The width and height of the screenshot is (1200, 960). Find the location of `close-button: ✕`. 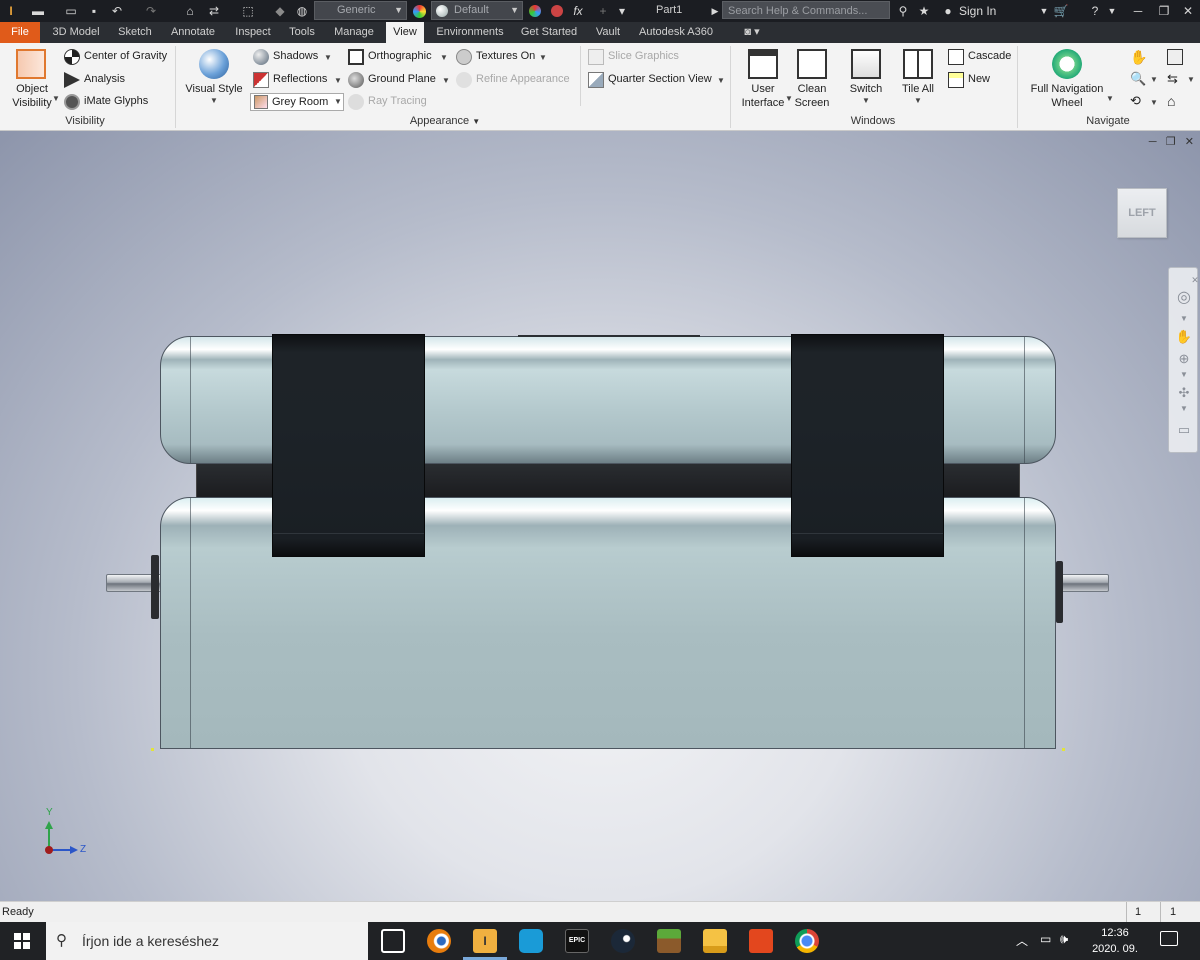

close-button: ✕ is located at coordinates (1188, 11).